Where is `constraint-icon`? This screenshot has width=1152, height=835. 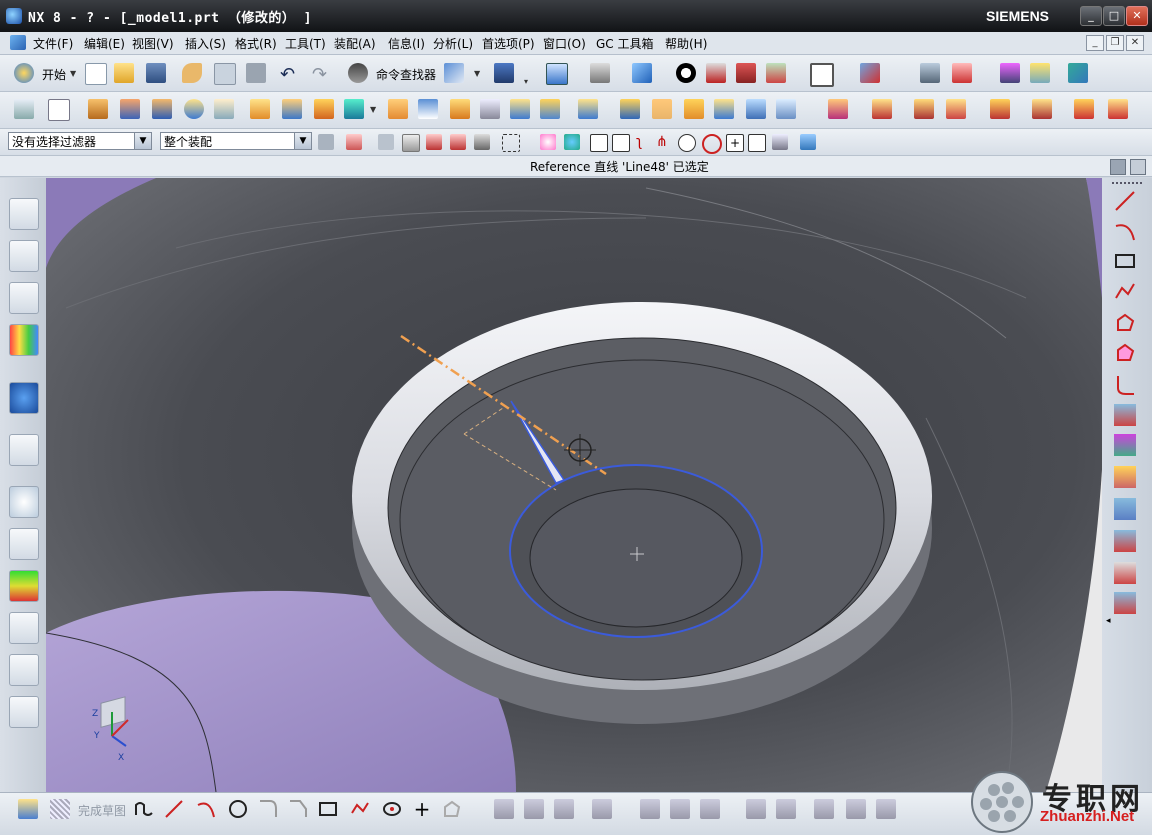 constraint-icon is located at coordinates (602, 809).